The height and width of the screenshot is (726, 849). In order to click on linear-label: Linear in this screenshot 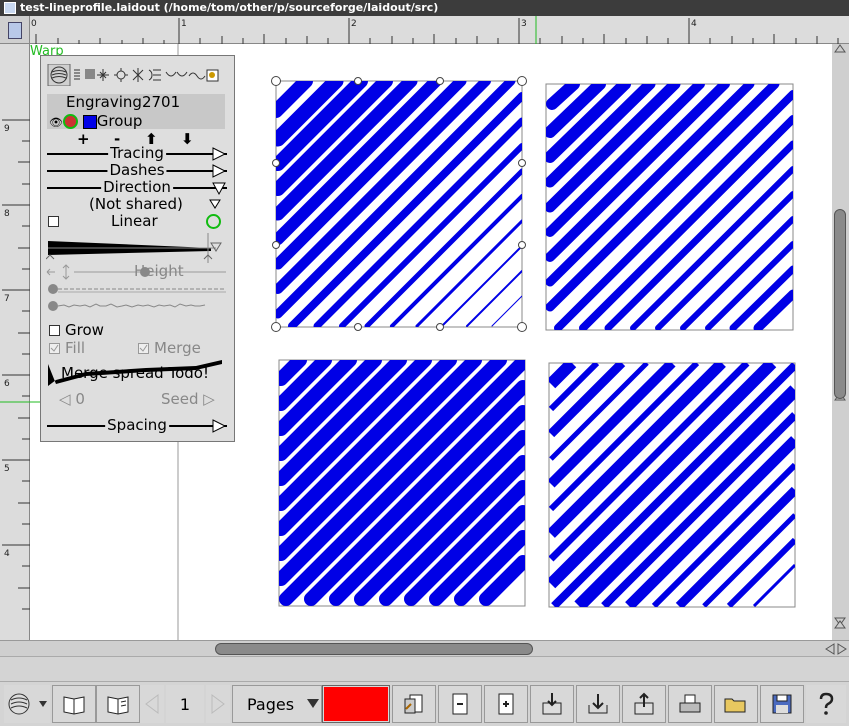, I will do `click(134, 221)`.